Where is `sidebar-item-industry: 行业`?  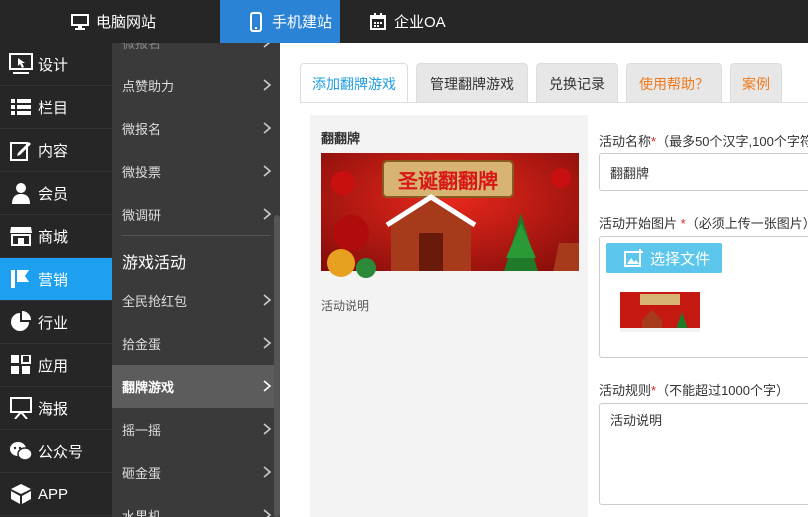
sidebar-item-industry: 行业 is located at coordinates (56, 322).